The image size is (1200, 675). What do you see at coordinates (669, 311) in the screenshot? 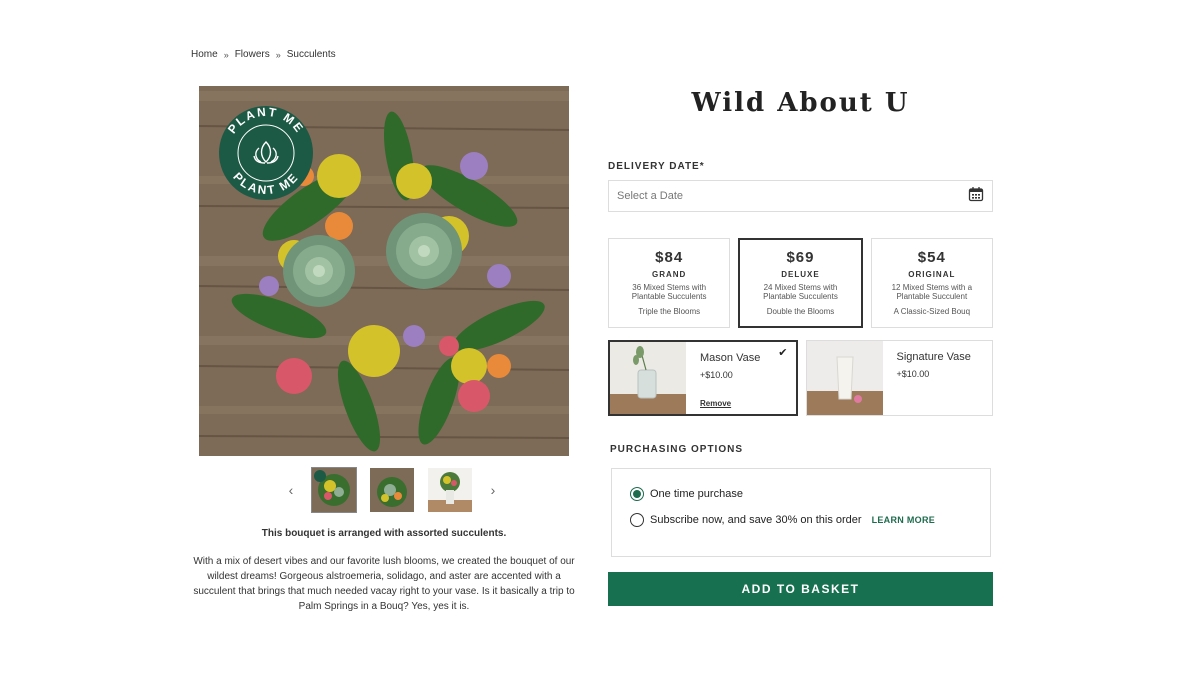
I see `size-tag: Triple the Blooms` at bounding box center [669, 311].